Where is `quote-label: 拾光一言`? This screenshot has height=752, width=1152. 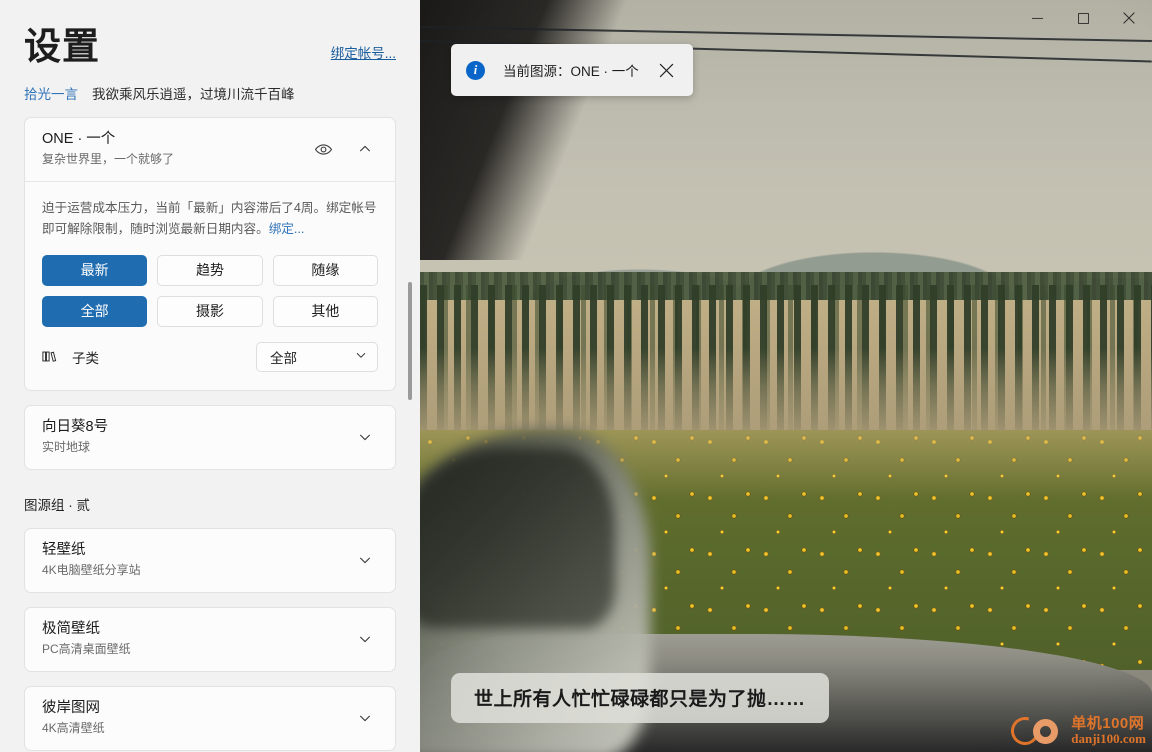 quote-label: 拾光一言 is located at coordinates (51, 93).